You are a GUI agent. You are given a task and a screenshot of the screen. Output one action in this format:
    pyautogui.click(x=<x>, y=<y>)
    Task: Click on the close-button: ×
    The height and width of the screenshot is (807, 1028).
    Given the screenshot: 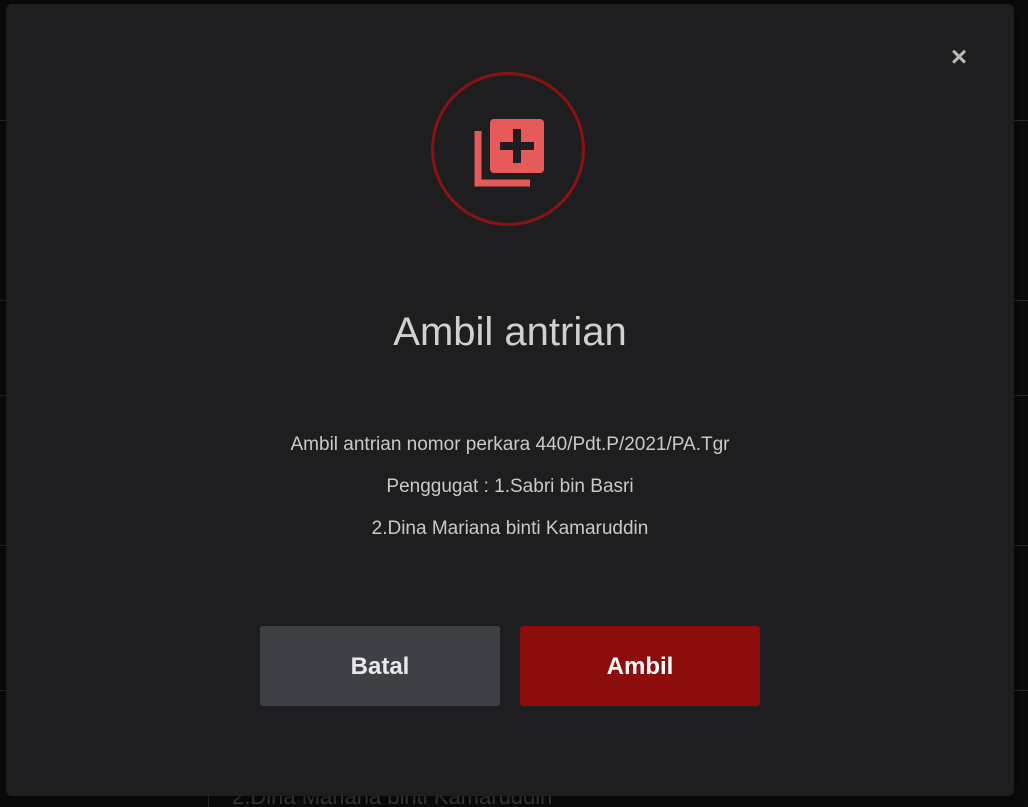 What is the action you would take?
    pyautogui.click(x=959, y=57)
    